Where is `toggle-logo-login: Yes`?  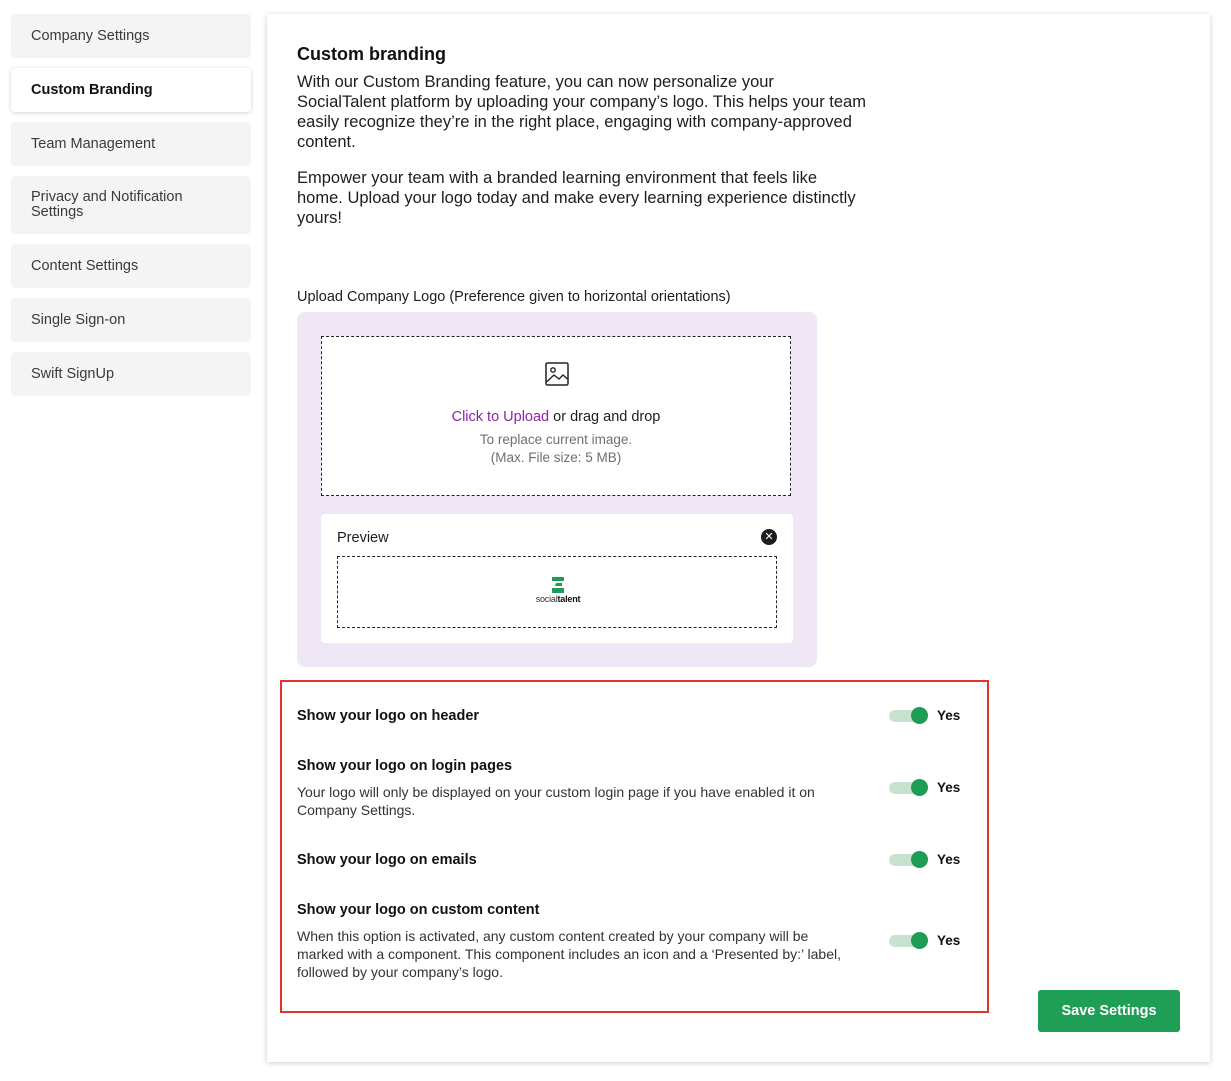 toggle-logo-login: Yes is located at coordinates (925, 787).